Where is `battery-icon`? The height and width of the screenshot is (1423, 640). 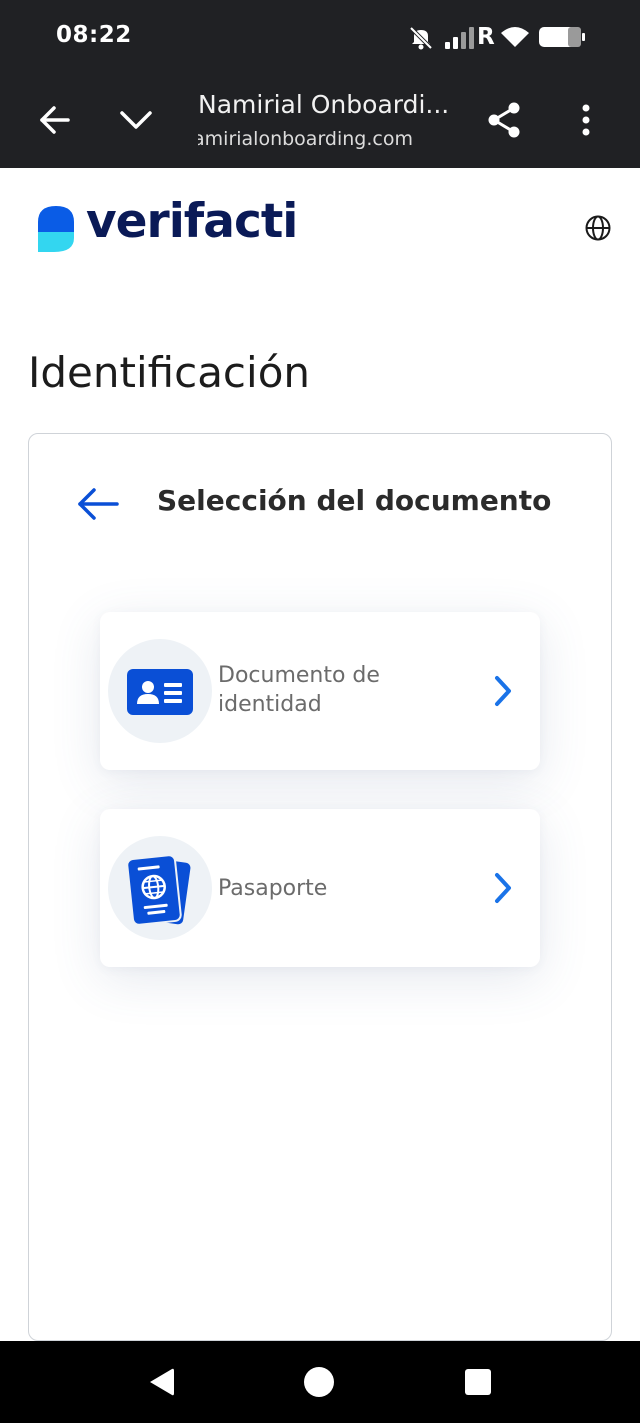
battery-icon is located at coordinates (562, 37).